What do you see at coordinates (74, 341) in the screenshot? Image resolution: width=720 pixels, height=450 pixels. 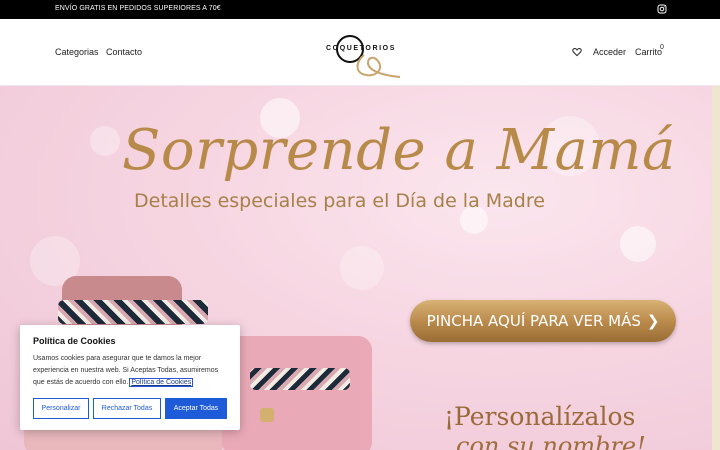 I see `cookie-title: Política de Cookies` at bounding box center [74, 341].